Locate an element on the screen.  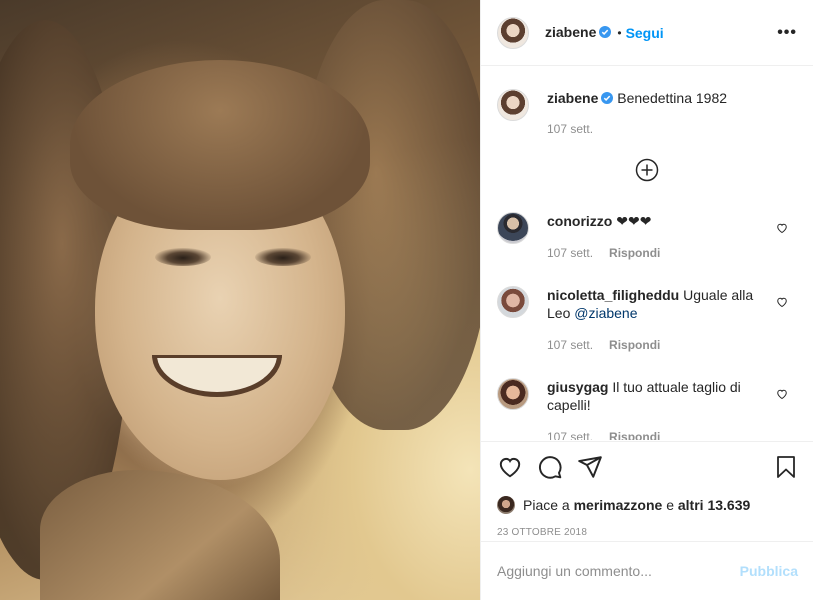
comment-item: conorizzo ❤❤❤ 107 sett. Rispondi is located at coordinates (647, 237).